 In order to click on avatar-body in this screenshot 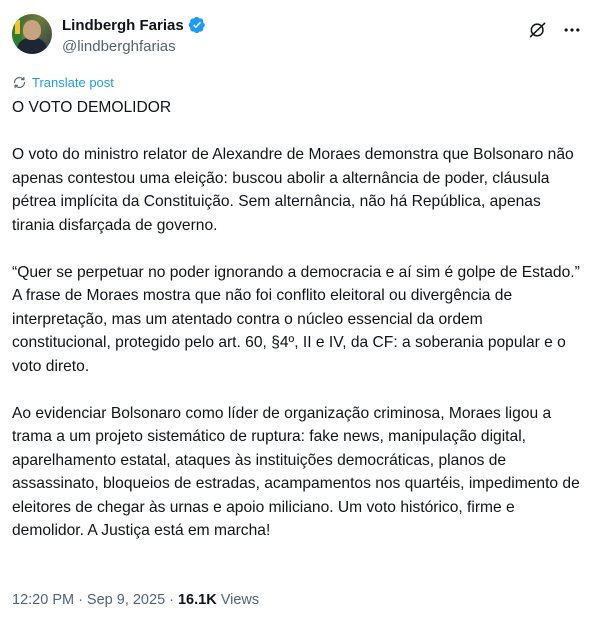, I will do `click(32, 46)`.